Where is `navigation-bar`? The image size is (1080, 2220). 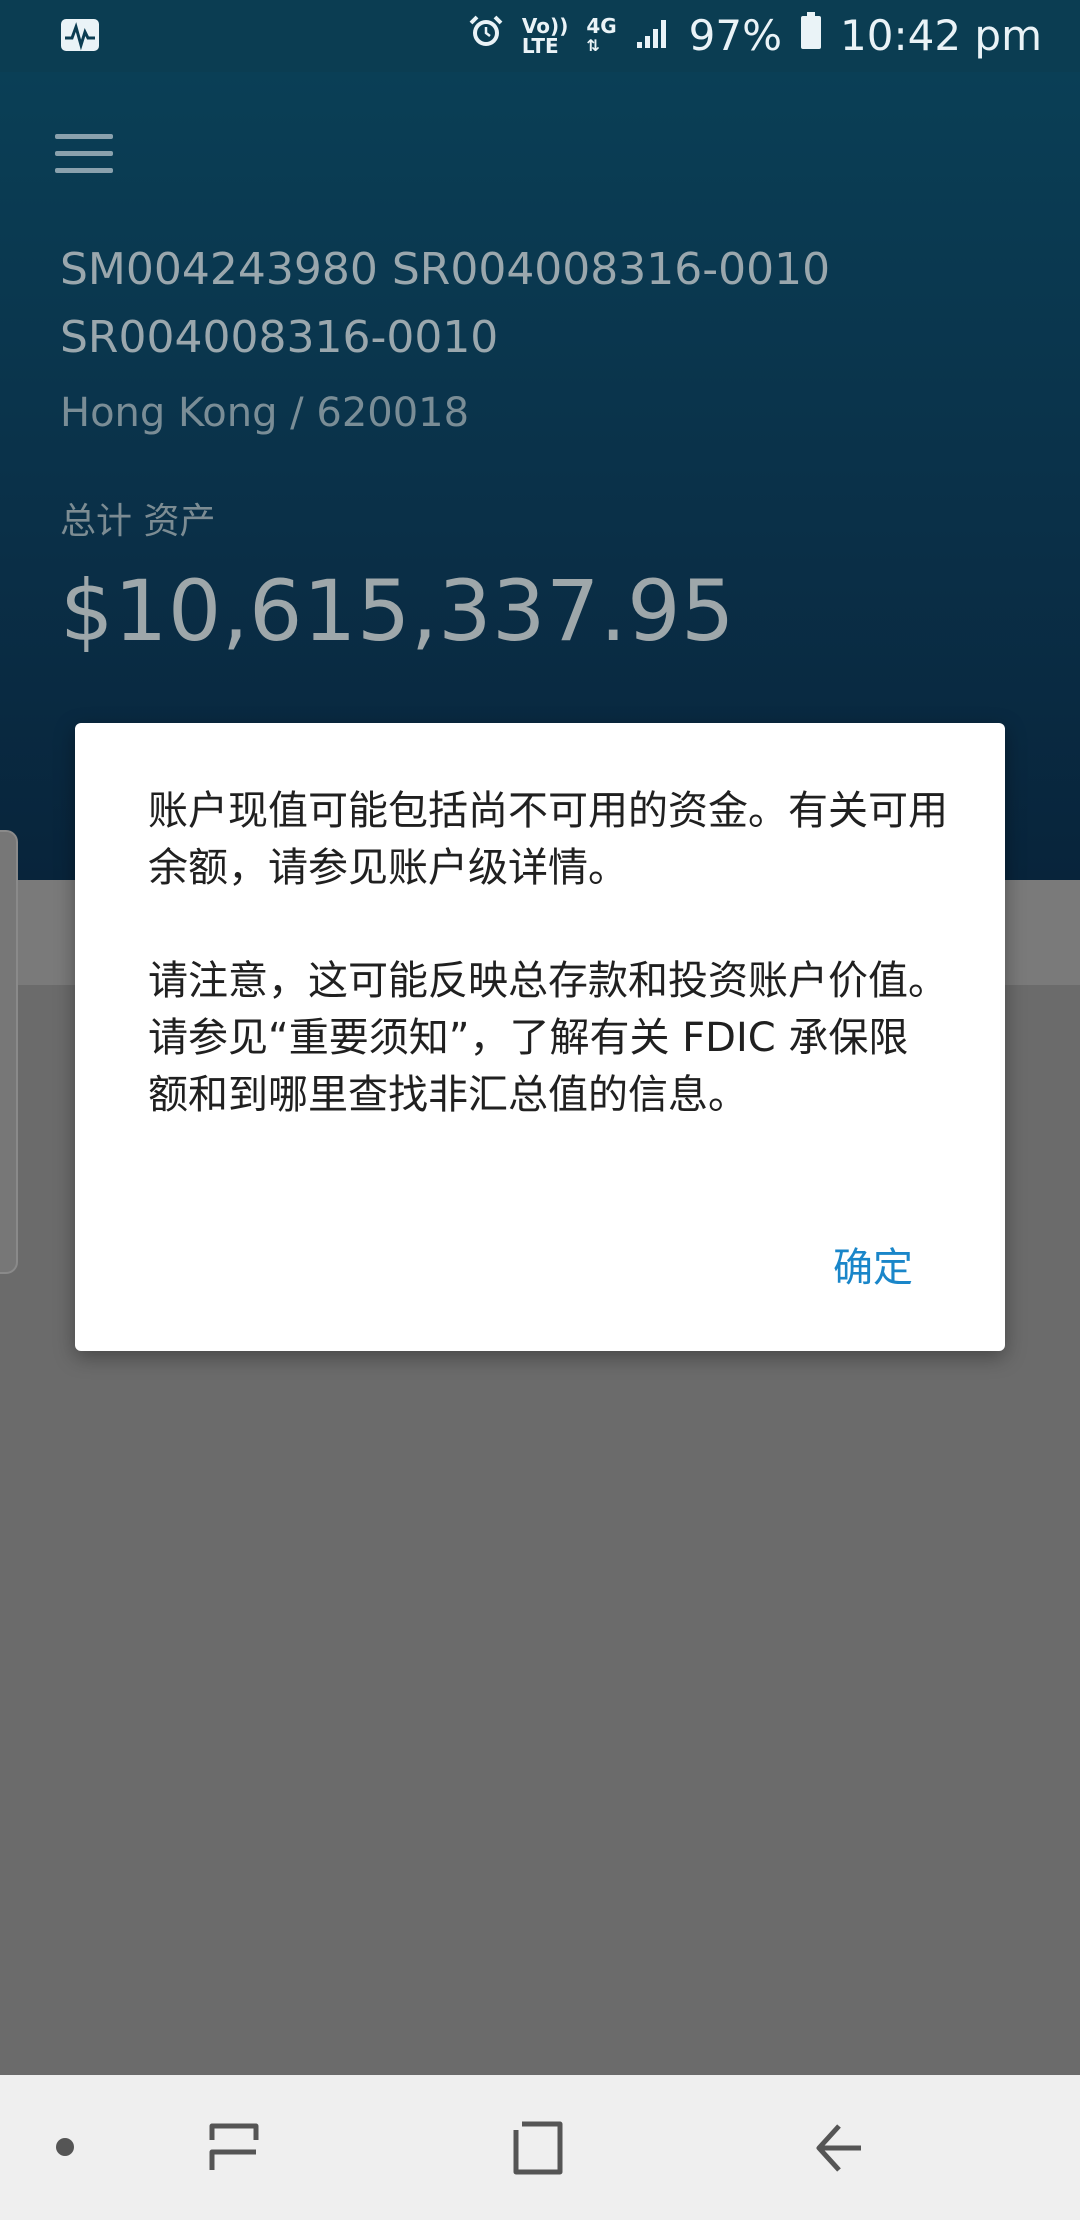
navigation-bar is located at coordinates (540, 2147).